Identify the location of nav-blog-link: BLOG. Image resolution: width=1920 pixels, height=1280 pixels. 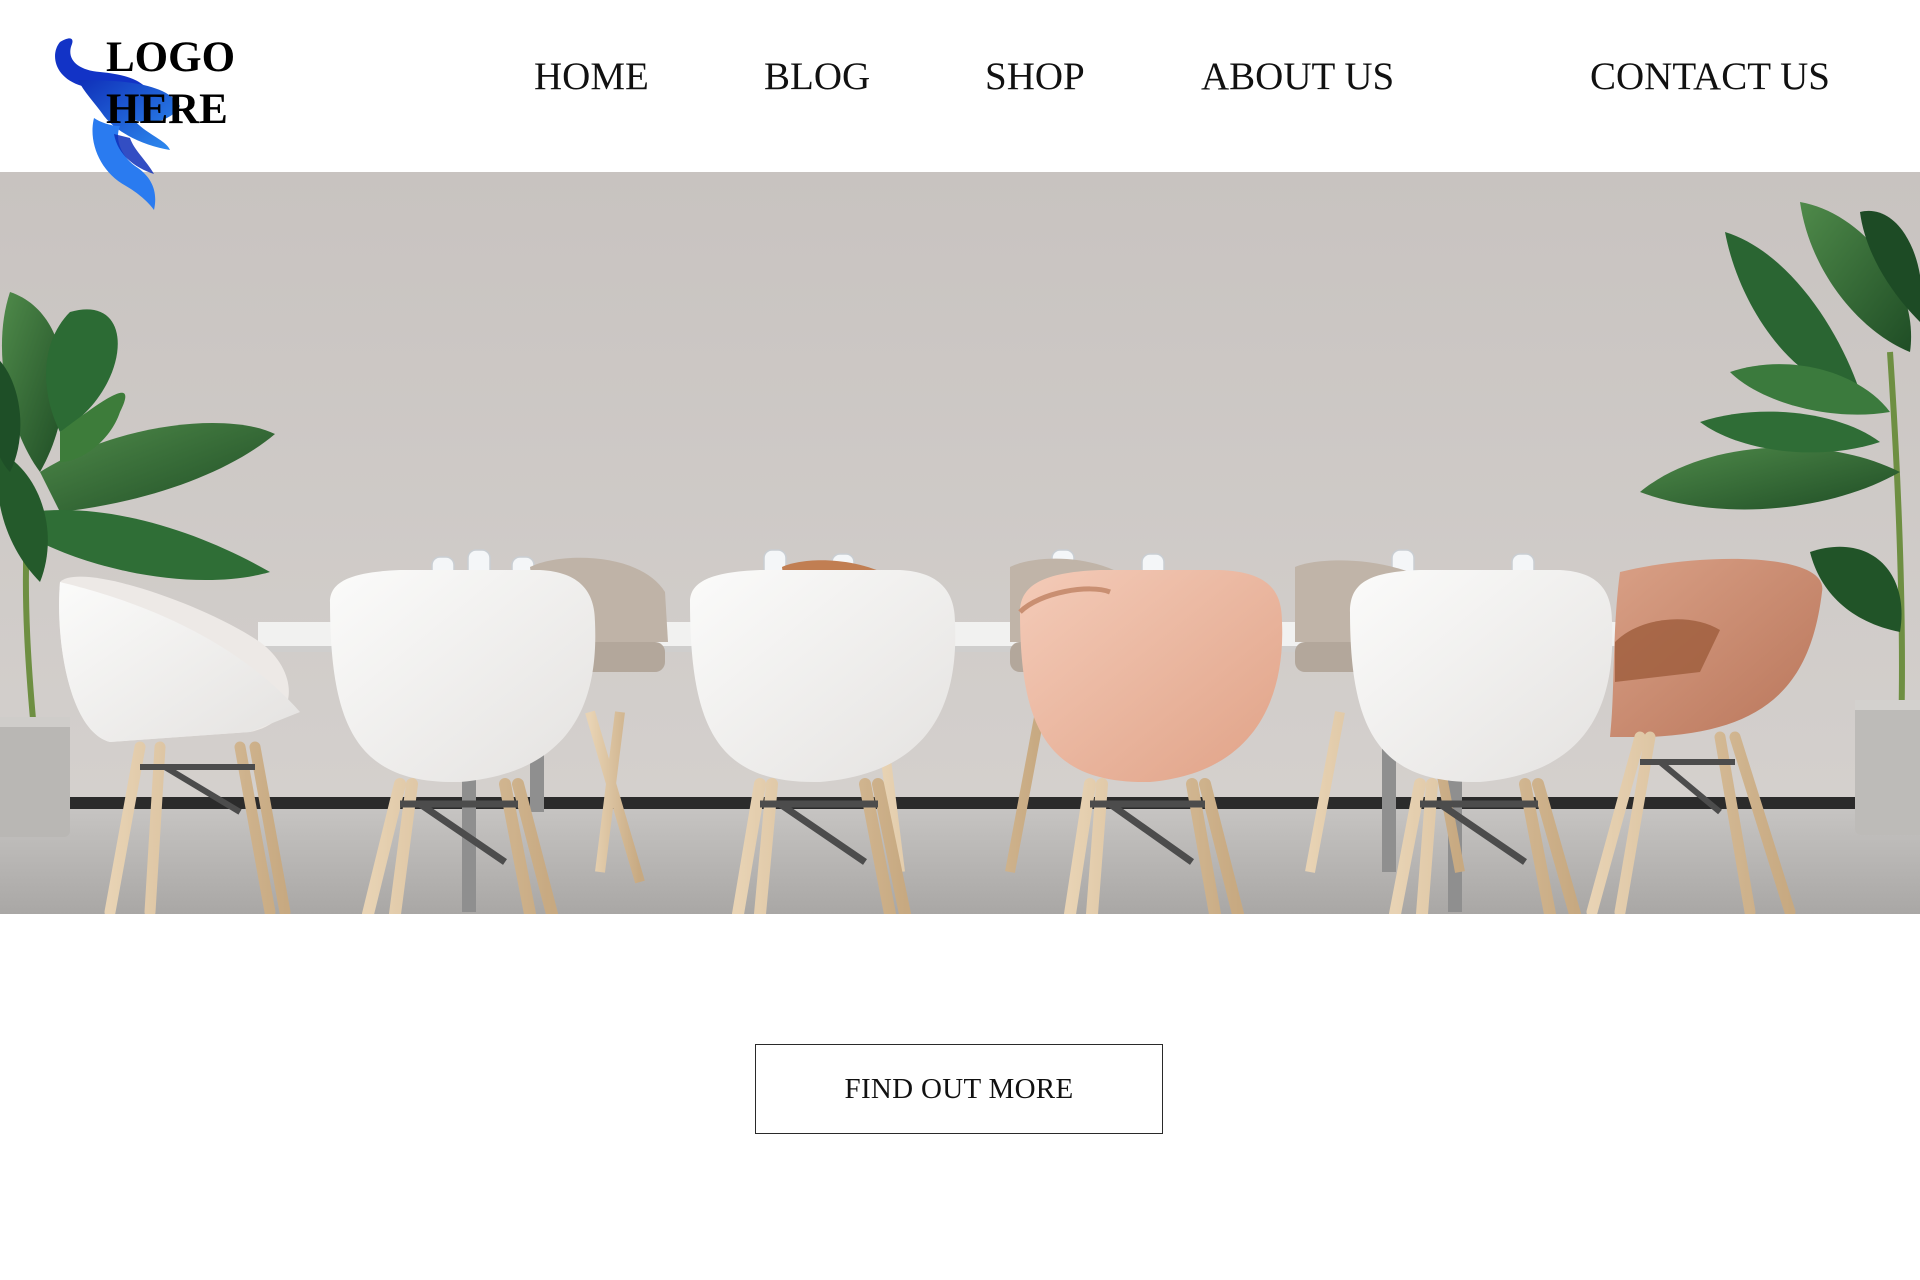
(817, 77).